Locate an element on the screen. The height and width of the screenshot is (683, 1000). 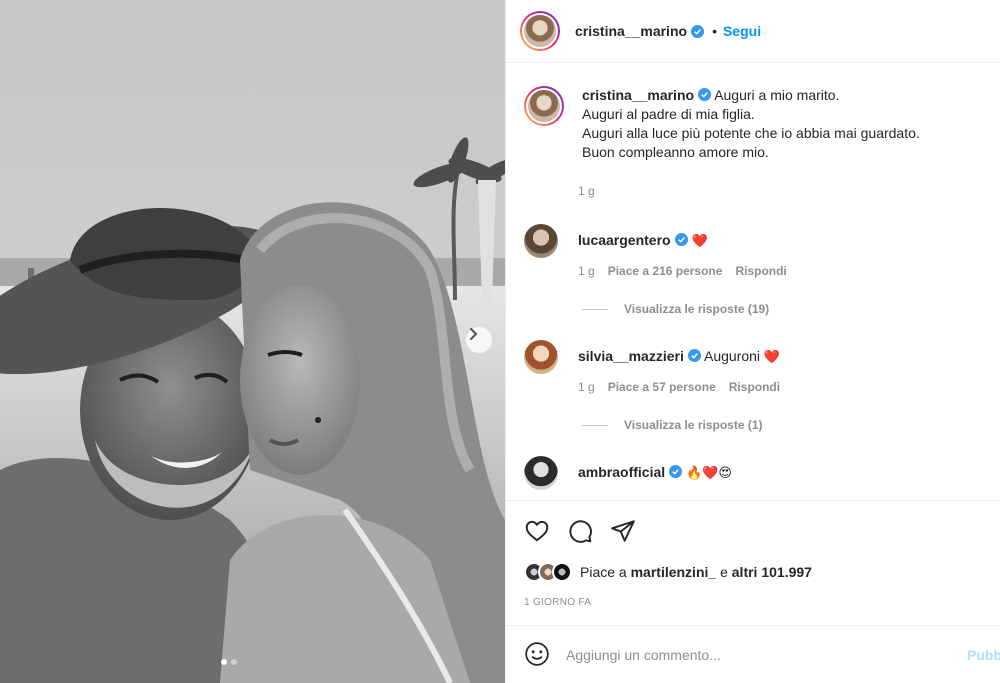
comment-meta: 1 g Piace a 57 persone Rispondi is located at coordinates (679, 387).